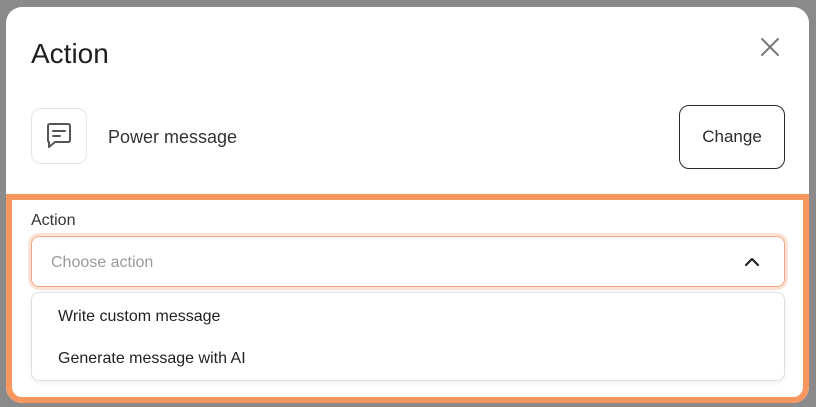 The height and width of the screenshot is (407, 816). Describe the element at coordinates (408, 359) in the screenshot. I see `option-generate-message-ai: Generate message with AI` at that location.